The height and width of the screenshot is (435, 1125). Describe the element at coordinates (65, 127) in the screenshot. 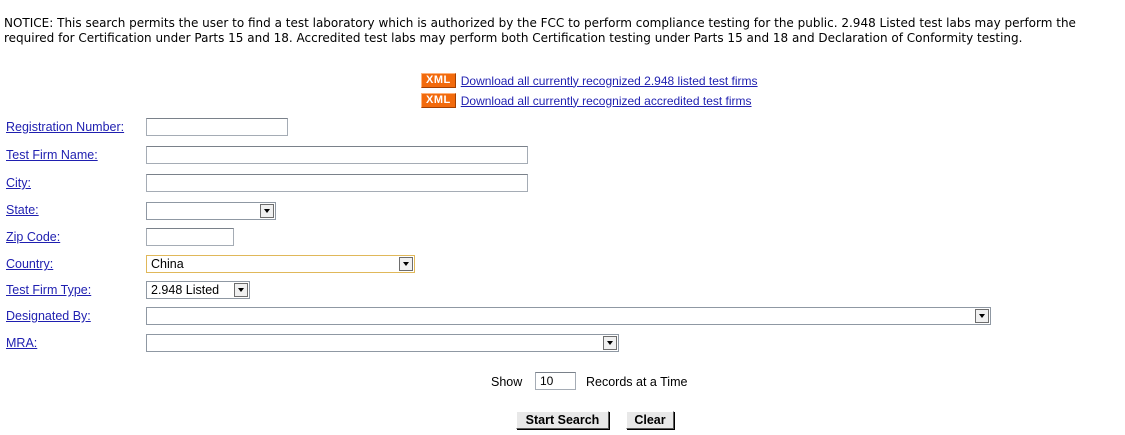

I see `registration-number-label: Registration Number:` at that location.